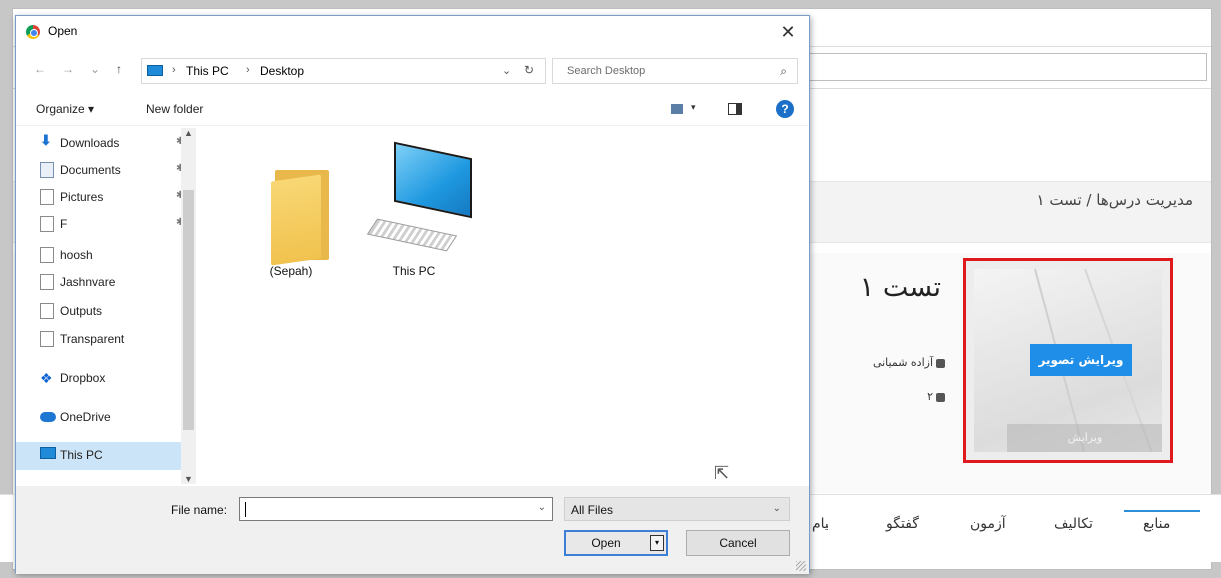 The image size is (1221, 578). Describe the element at coordinates (1156, 524) in the screenshot. I see `tab-resources: منابع` at that location.